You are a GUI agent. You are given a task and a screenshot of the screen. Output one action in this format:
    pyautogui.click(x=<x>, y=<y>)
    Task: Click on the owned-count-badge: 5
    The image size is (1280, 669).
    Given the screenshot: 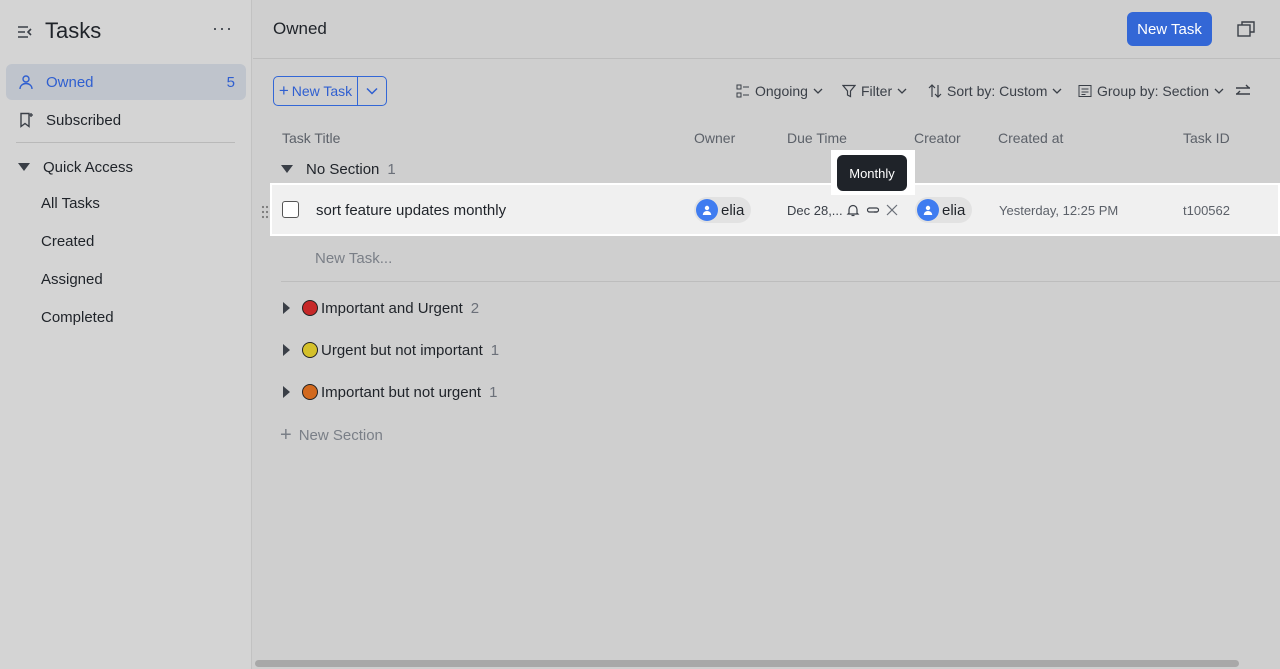 What is the action you would take?
    pyautogui.click(x=230, y=82)
    